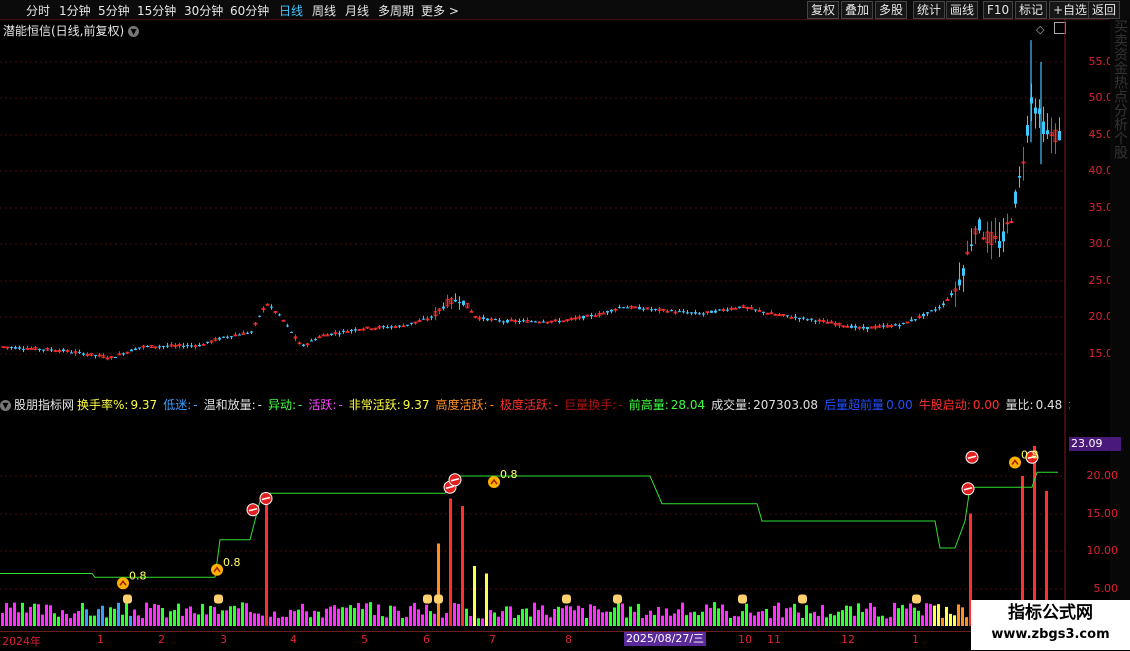  I want to click on period-tab-8: 月线, so click(357, 10).